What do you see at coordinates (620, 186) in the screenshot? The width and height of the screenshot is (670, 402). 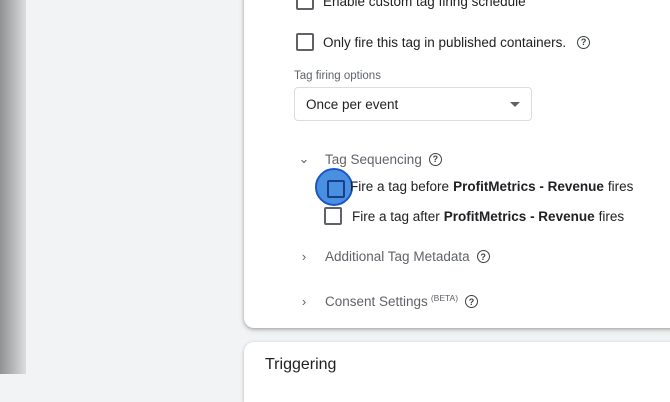 I see `fire-before-suffix: fires` at bounding box center [620, 186].